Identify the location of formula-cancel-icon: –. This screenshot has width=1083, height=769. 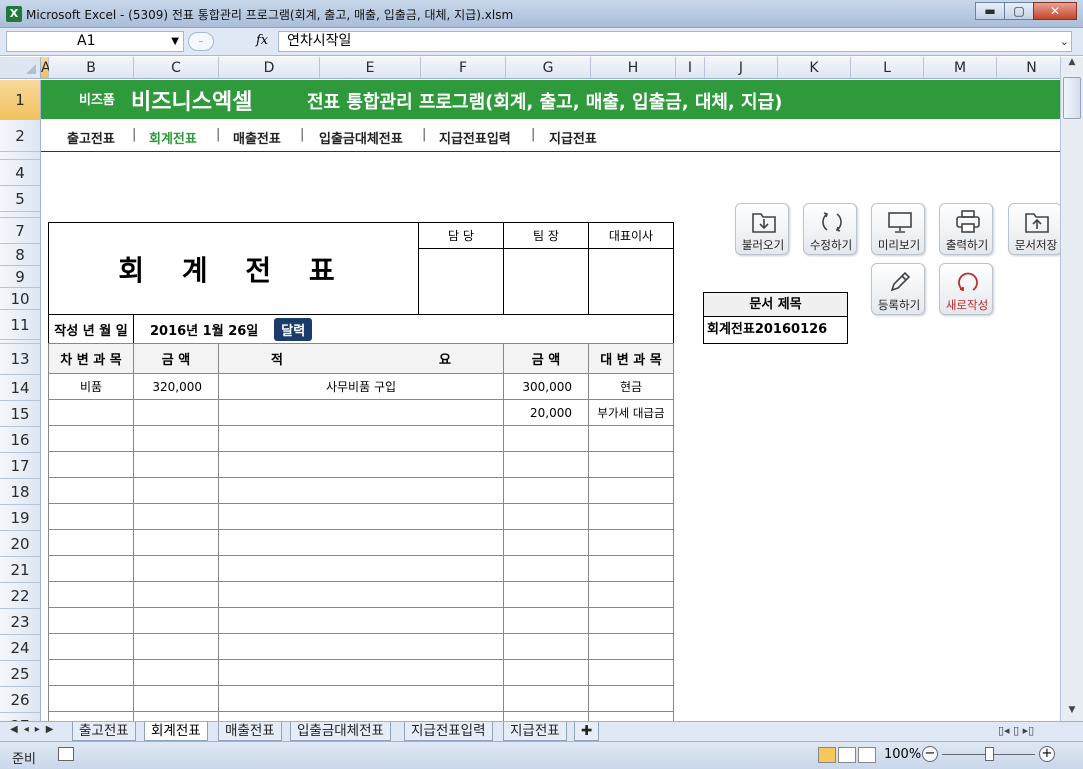
(201, 41).